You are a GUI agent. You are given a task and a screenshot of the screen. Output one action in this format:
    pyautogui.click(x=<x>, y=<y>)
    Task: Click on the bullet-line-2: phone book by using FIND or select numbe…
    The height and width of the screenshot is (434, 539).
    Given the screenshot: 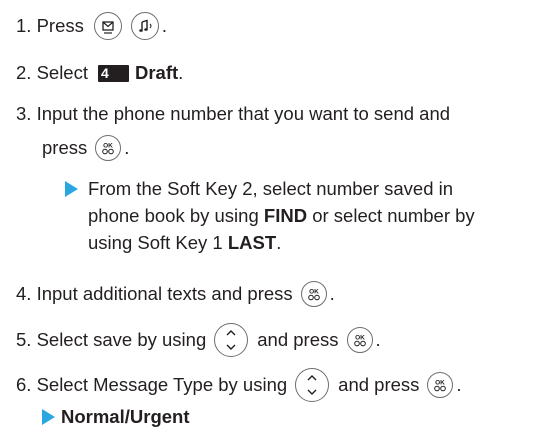 What is the action you would take?
    pyautogui.click(x=281, y=216)
    